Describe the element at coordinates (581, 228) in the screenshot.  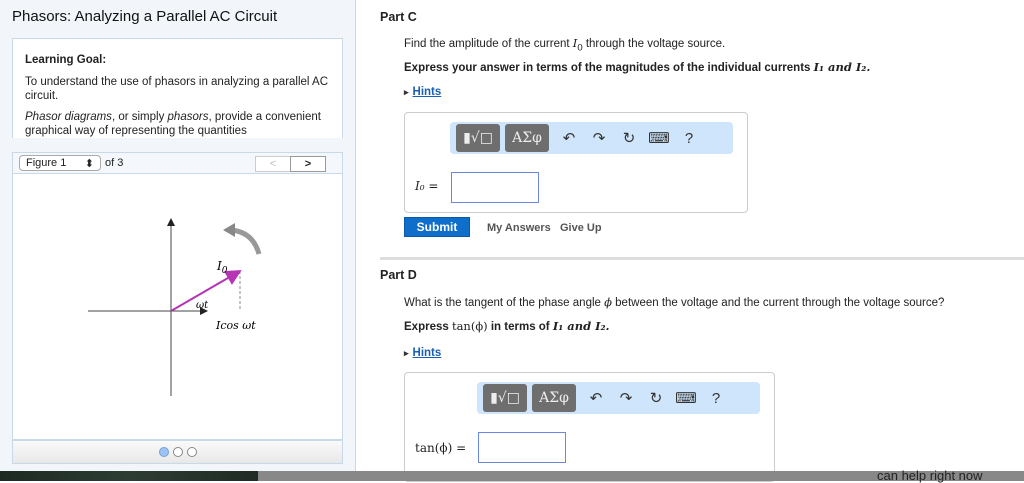
I see `give-up-link: Give Up` at that location.